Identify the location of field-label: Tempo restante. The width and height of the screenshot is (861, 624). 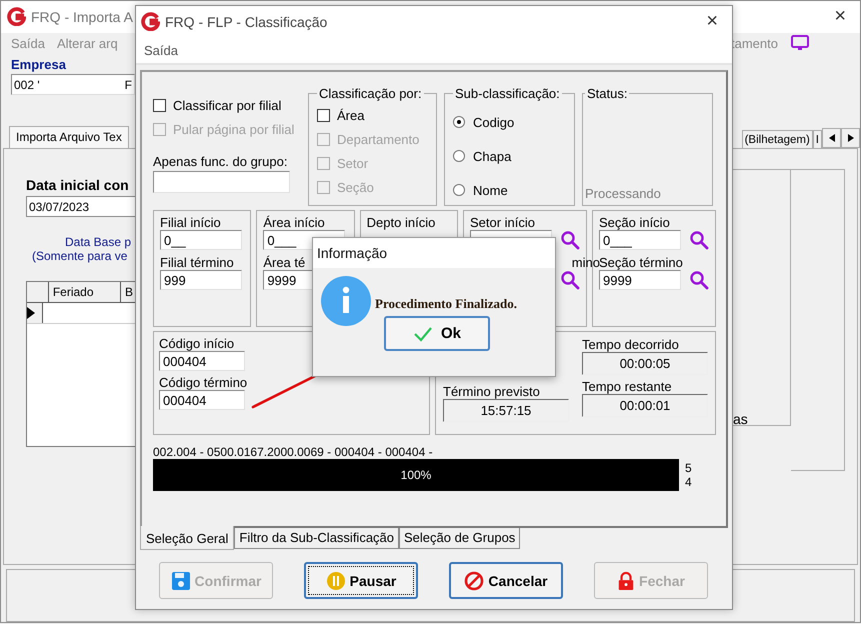
(627, 386).